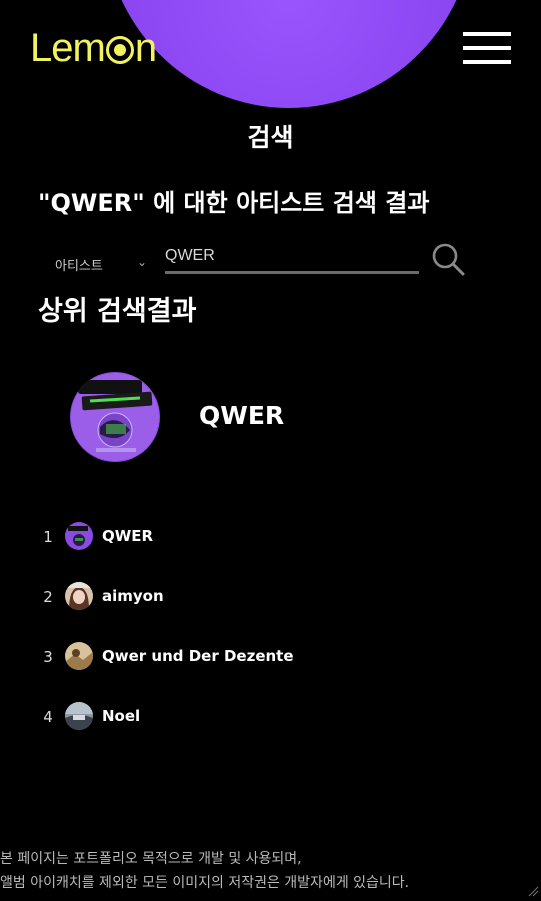 The image size is (541, 901). I want to click on logo-text-start: Lem, so click(68, 48).